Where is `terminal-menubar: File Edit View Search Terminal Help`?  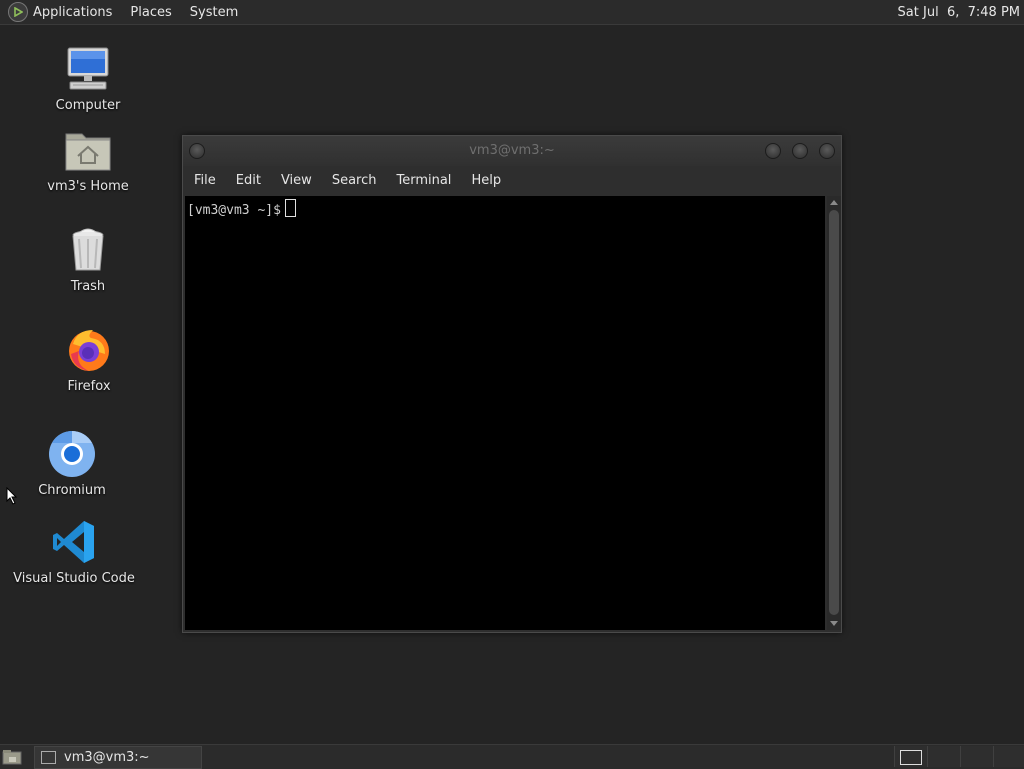 terminal-menubar: File Edit View Search Terminal Help is located at coordinates (512, 180).